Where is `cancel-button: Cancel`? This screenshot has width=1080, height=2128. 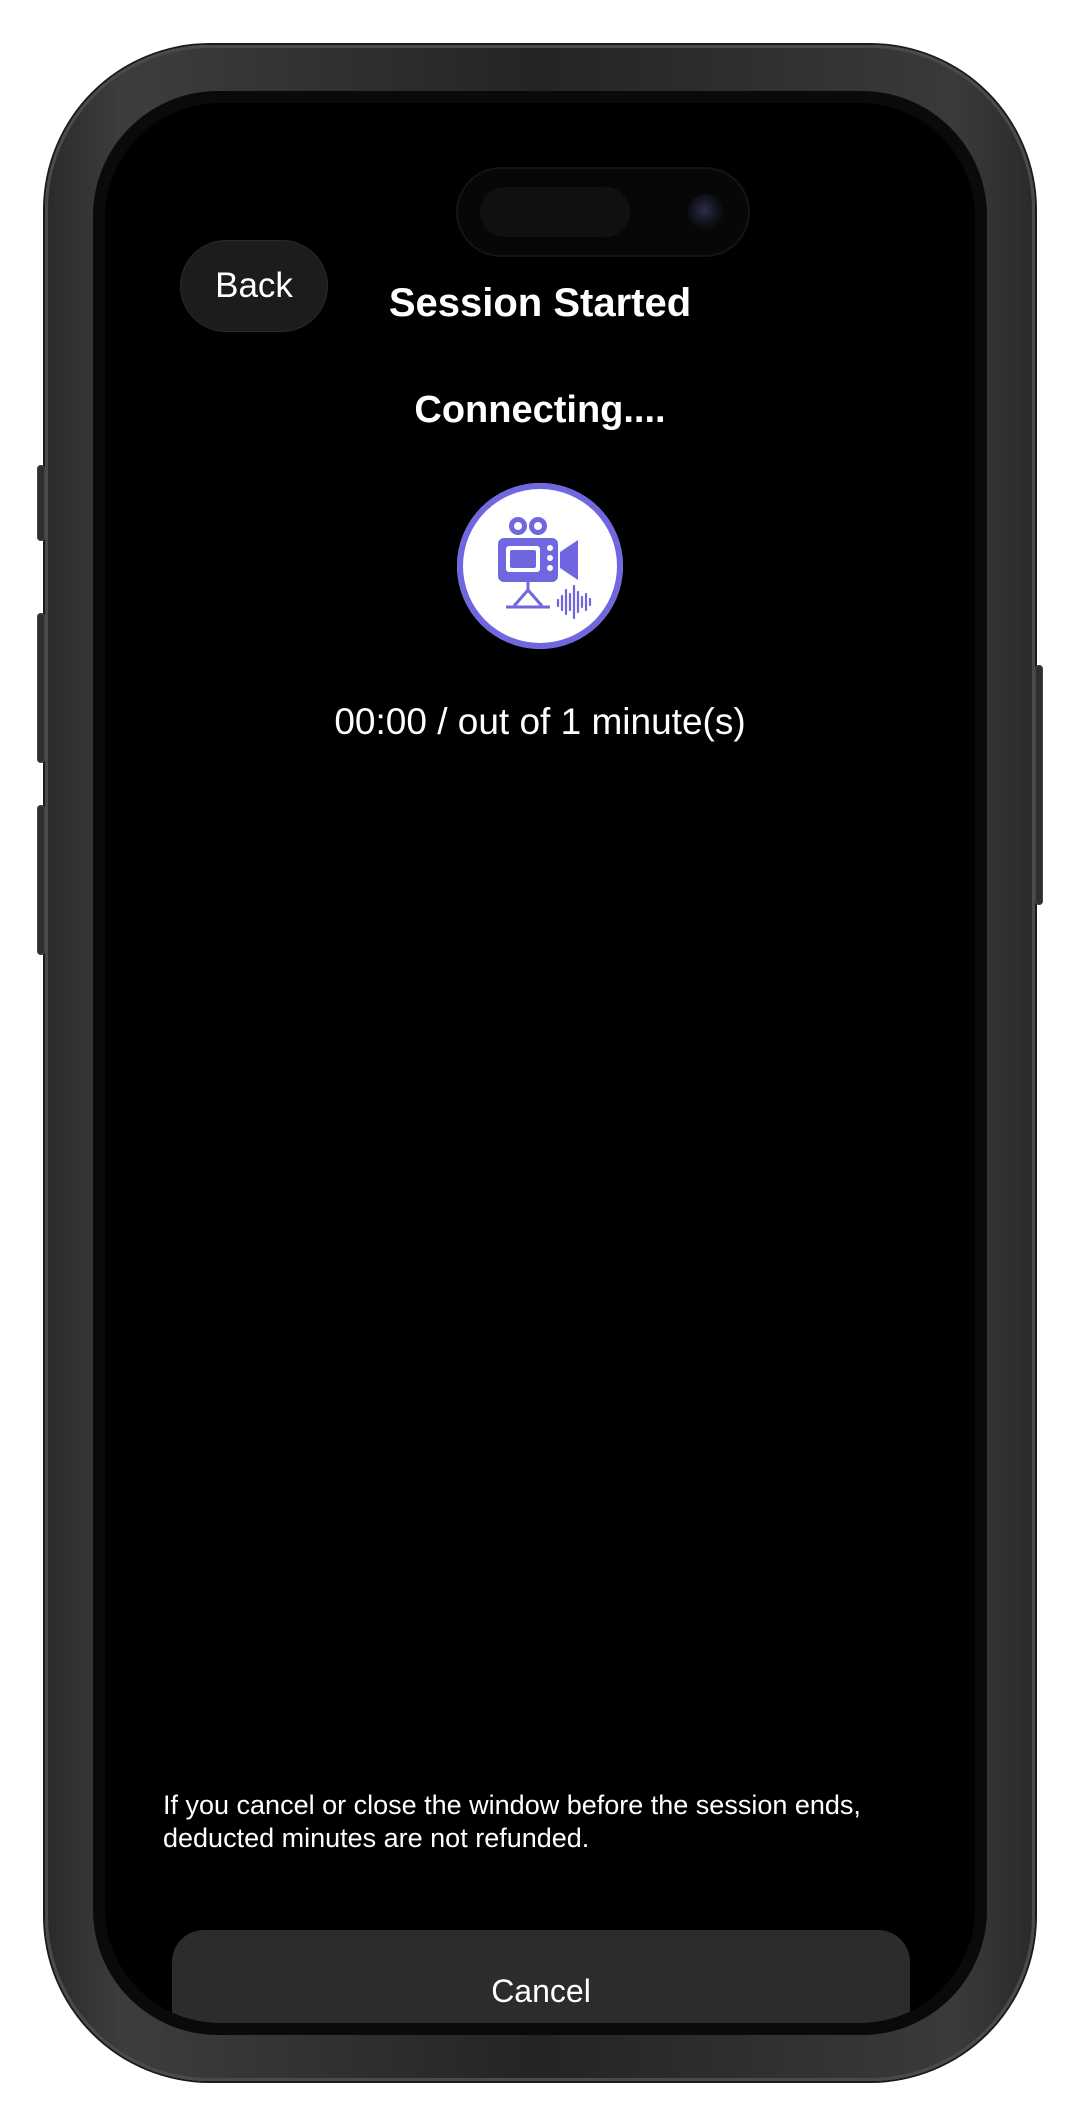 cancel-button: Cancel is located at coordinates (541, 1976).